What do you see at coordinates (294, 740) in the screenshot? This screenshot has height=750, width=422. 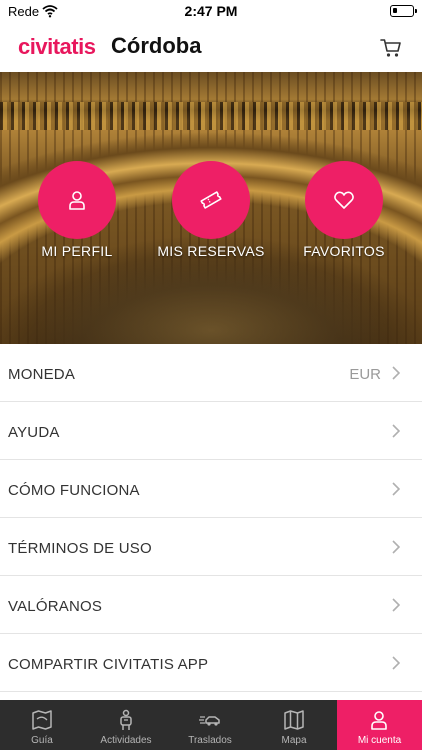 I see `tab-label: Mapa` at bounding box center [294, 740].